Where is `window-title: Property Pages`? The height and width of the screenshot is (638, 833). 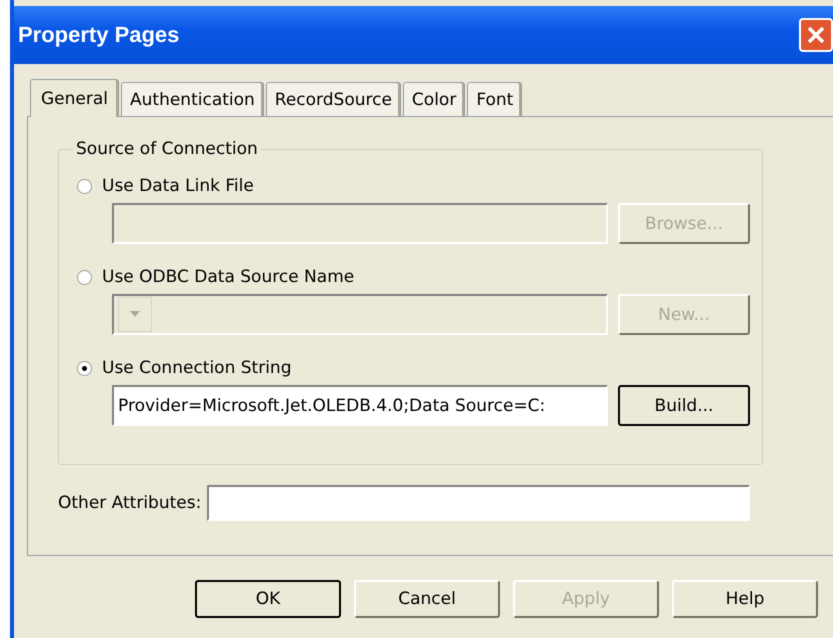 window-title: Property Pages is located at coordinates (99, 35).